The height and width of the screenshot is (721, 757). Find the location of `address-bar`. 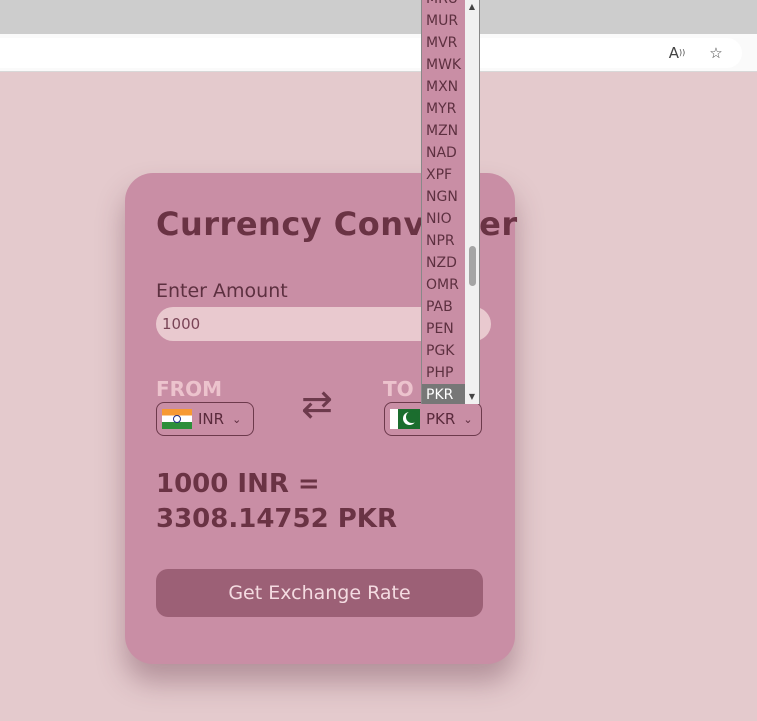

address-bar is located at coordinates (371, 53).